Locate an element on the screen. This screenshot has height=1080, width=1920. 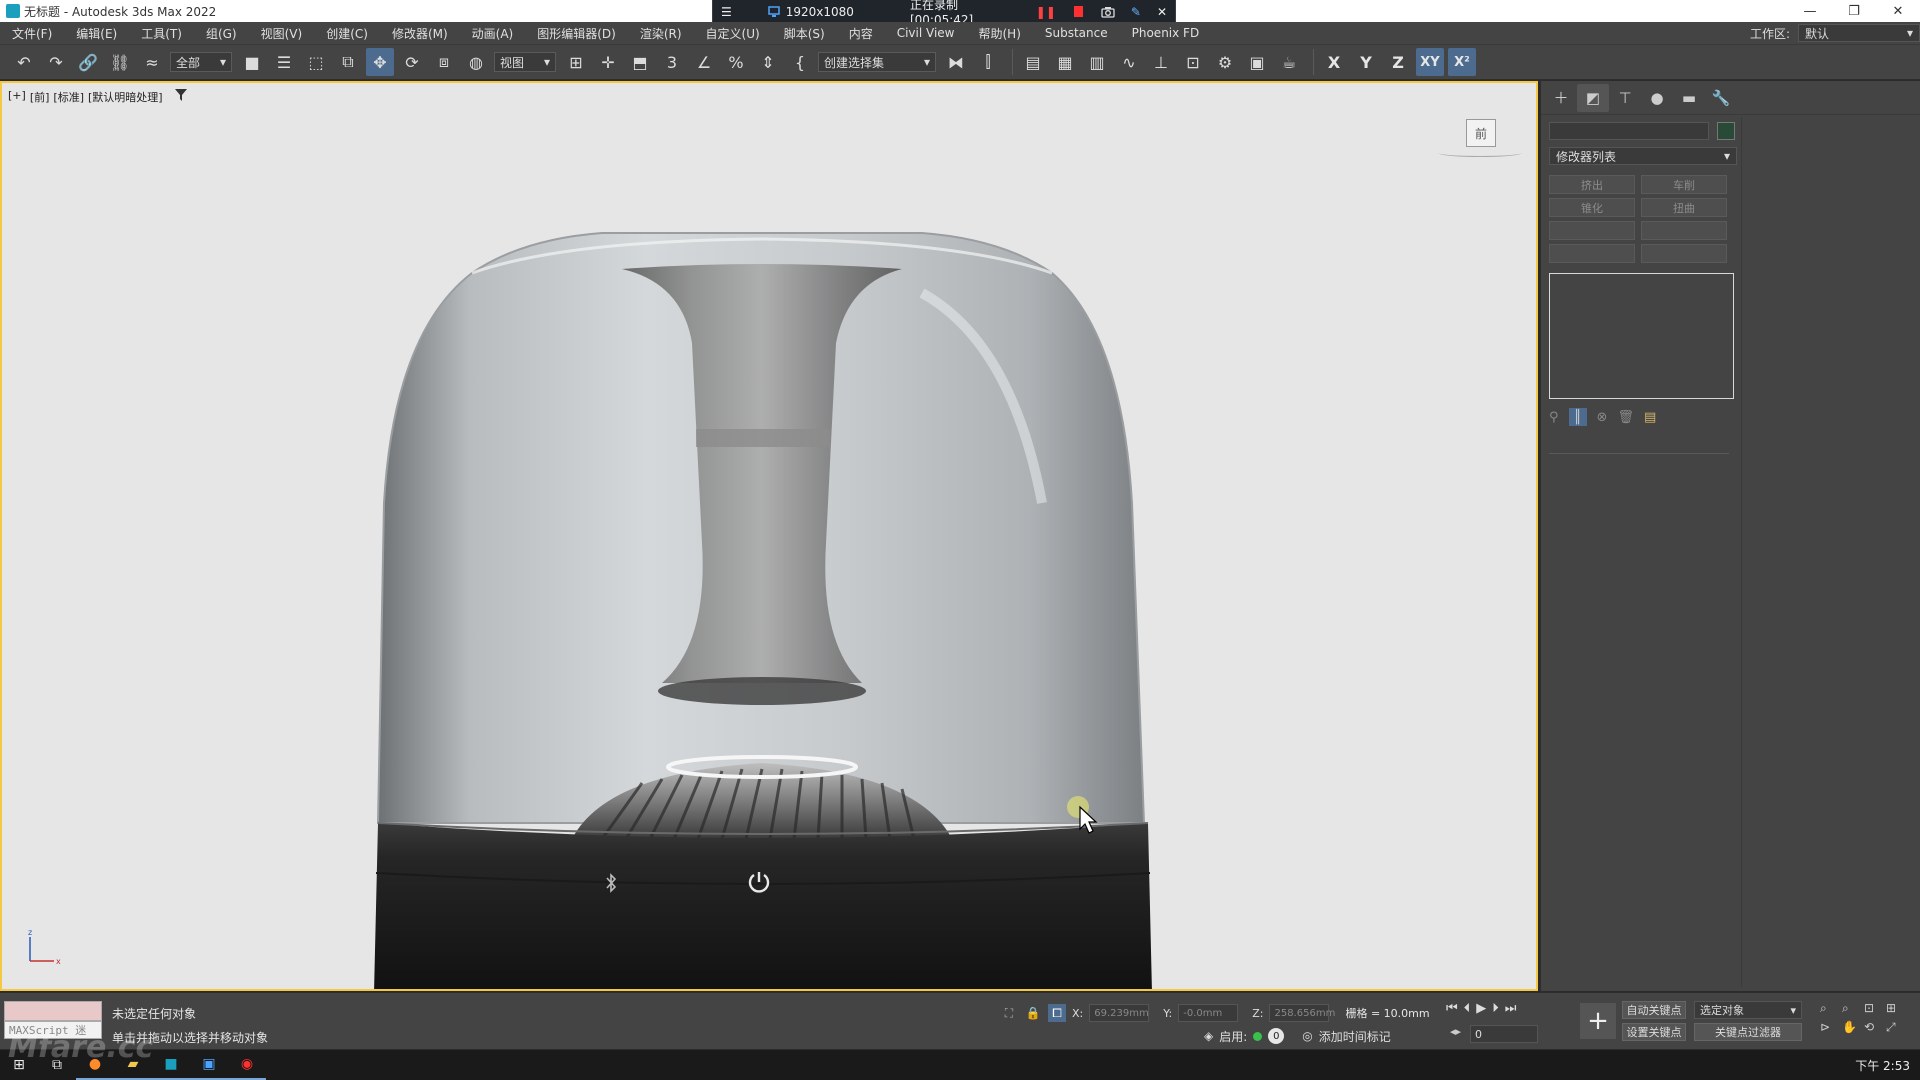
viewport-general-menu: [+] is located at coordinates (17, 97).